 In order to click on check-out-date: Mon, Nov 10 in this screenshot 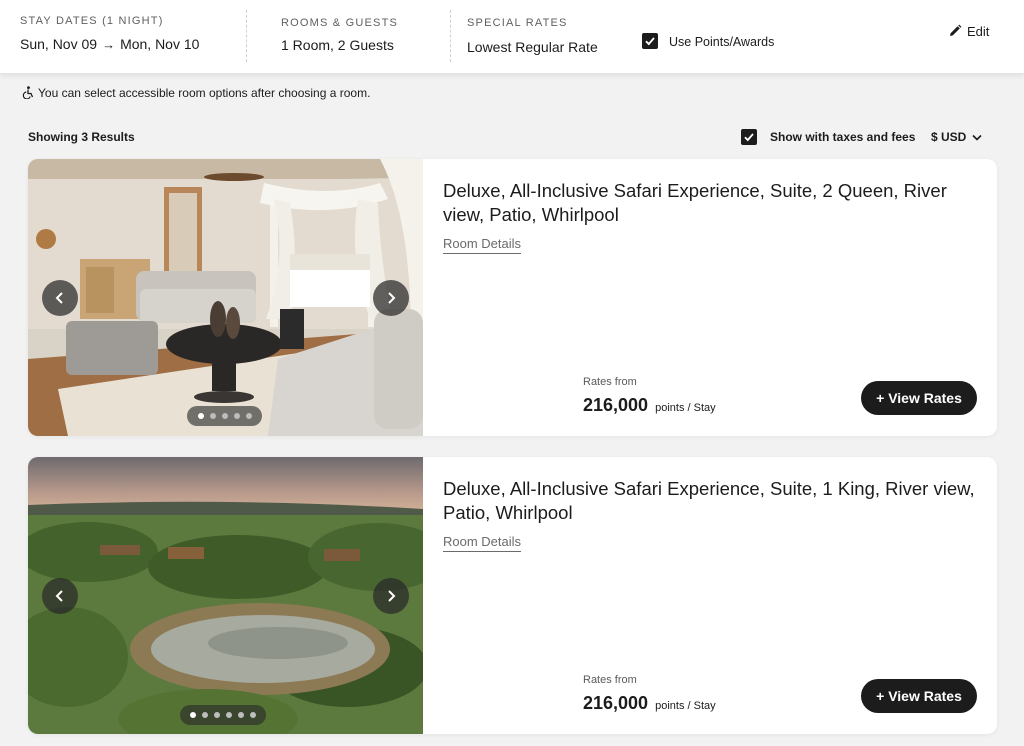, I will do `click(160, 44)`.